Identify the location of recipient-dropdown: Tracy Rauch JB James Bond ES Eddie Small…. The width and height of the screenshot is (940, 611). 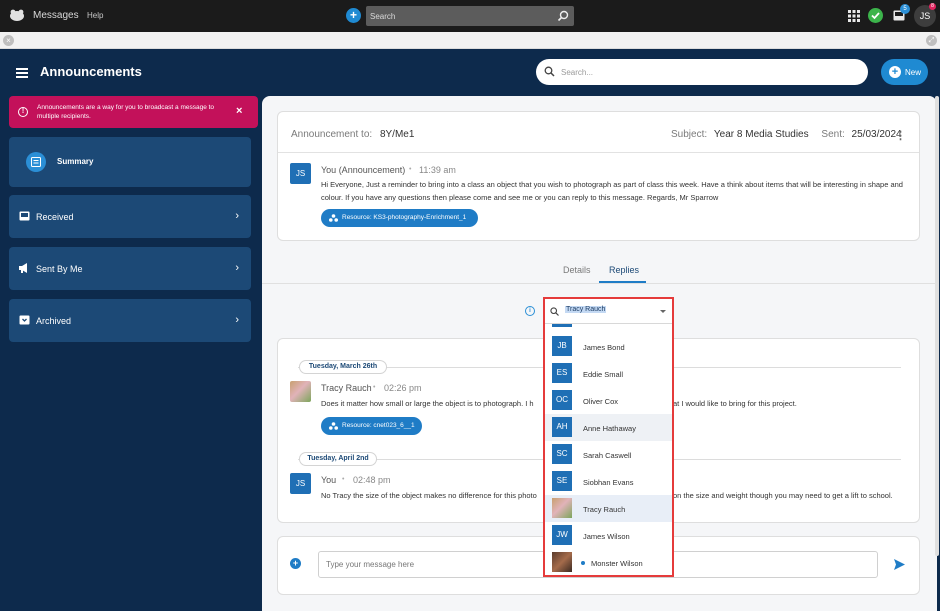
(608, 437).